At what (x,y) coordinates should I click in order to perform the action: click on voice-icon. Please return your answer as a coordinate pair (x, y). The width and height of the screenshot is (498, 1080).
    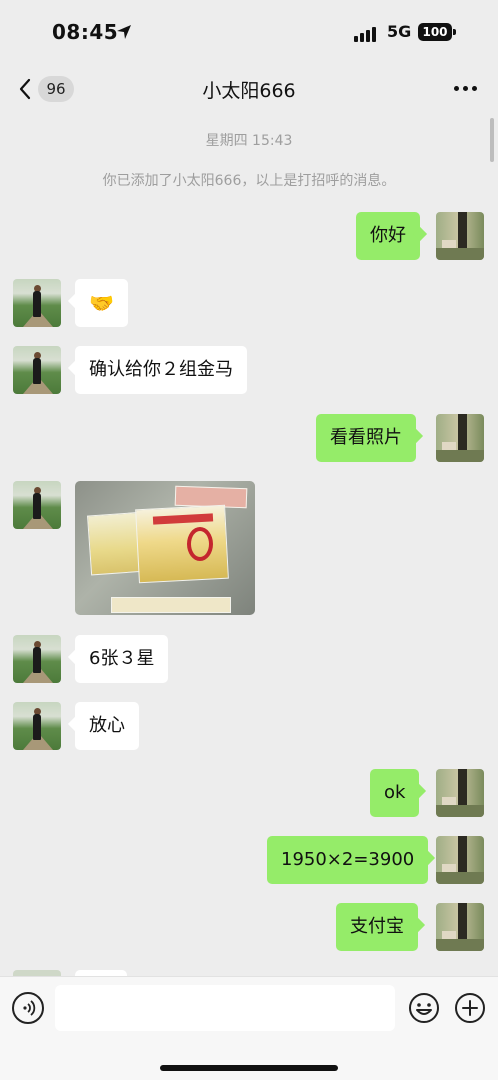
    Looking at the image, I should click on (28, 1008).